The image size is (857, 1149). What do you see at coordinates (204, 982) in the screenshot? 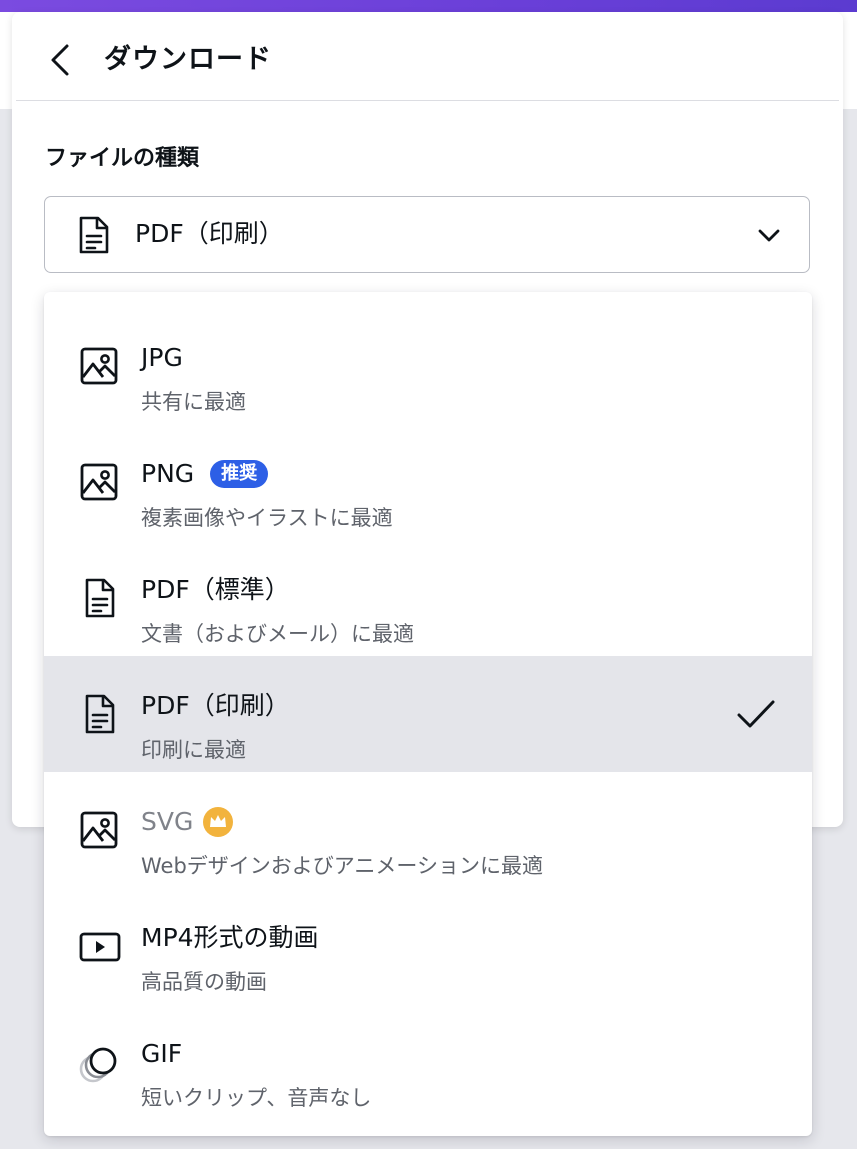
I see `option-subtitle: 高品質の動画` at bounding box center [204, 982].